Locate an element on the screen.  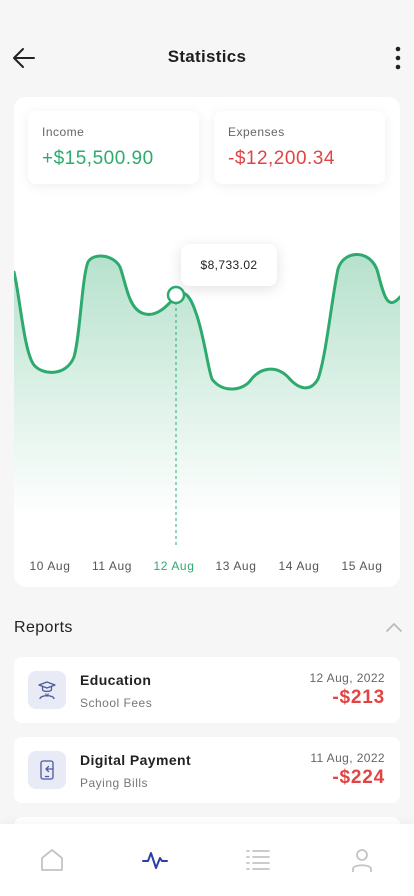
expenses-label: Expenses is located at coordinates (256, 132).